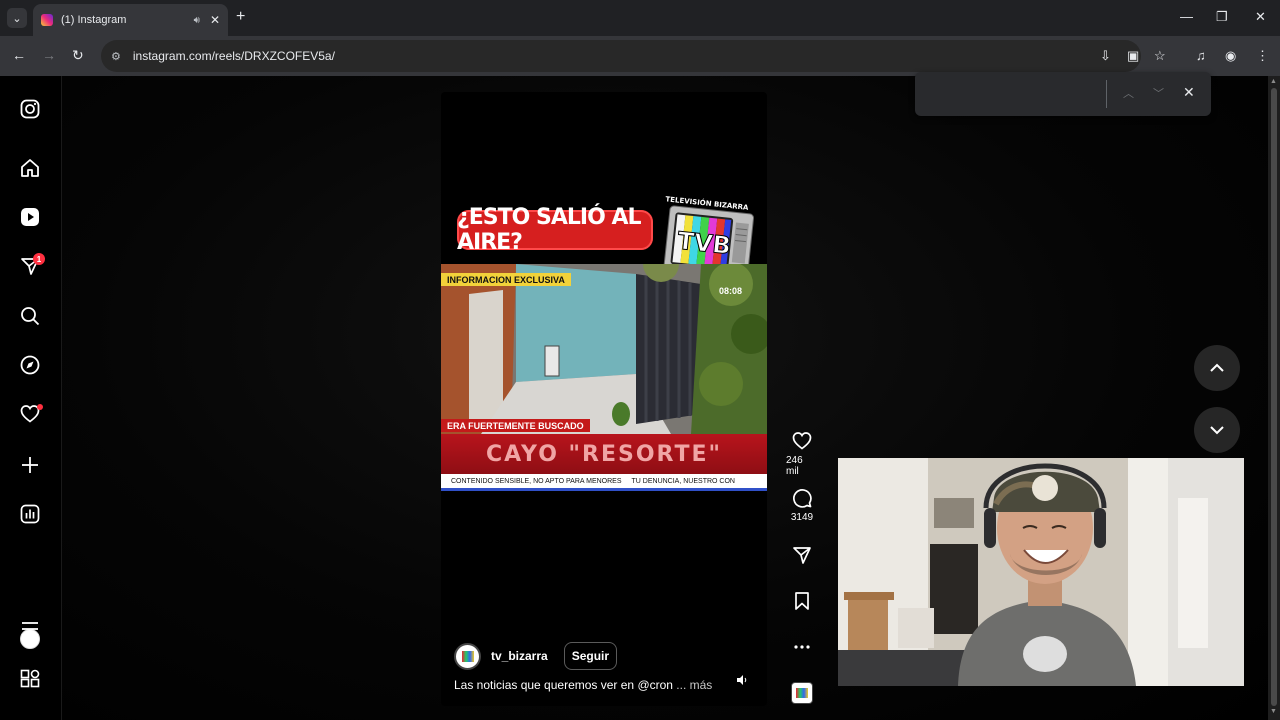 The image size is (1280, 720). What do you see at coordinates (31, 398) in the screenshot?
I see `instagram-sidebar` at bounding box center [31, 398].